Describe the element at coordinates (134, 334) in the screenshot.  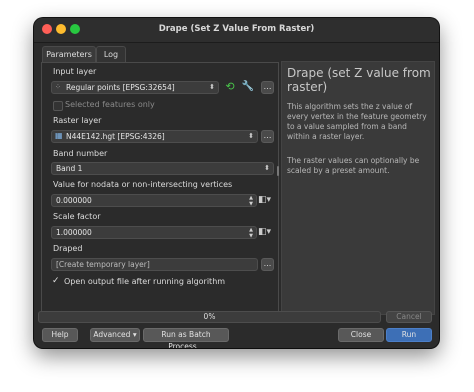
I see `chevron-down-icon: ▾` at that location.